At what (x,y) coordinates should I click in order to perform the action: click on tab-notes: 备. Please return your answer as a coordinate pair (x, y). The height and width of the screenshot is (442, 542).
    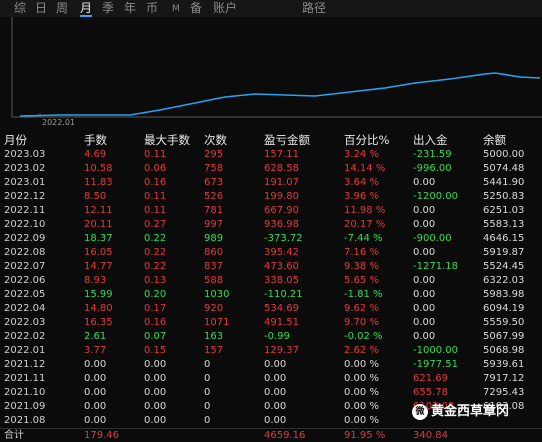
    Looking at the image, I should click on (196, 8).